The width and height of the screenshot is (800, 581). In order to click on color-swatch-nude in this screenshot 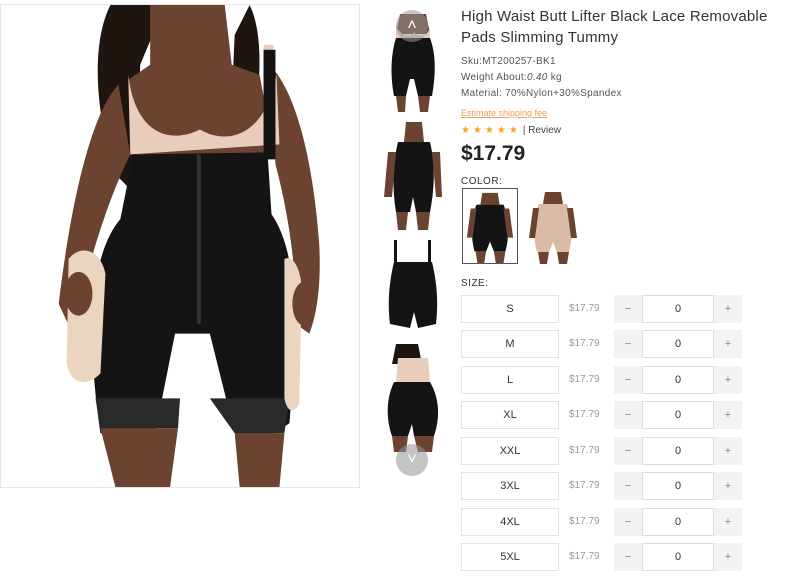, I will do `click(553, 226)`.